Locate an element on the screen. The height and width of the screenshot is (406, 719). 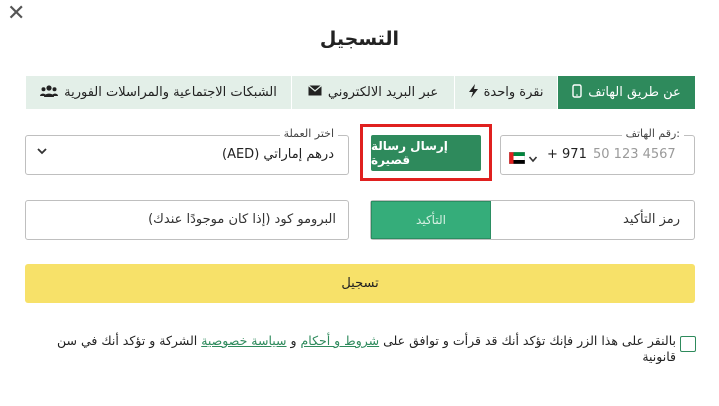
close-icon: ✕ is located at coordinates (16, 14).